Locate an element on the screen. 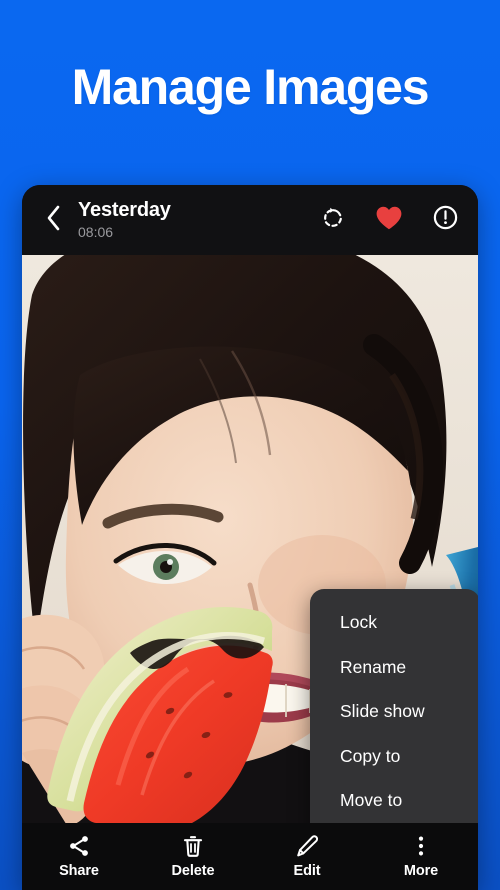  back-button is located at coordinates (53, 220).